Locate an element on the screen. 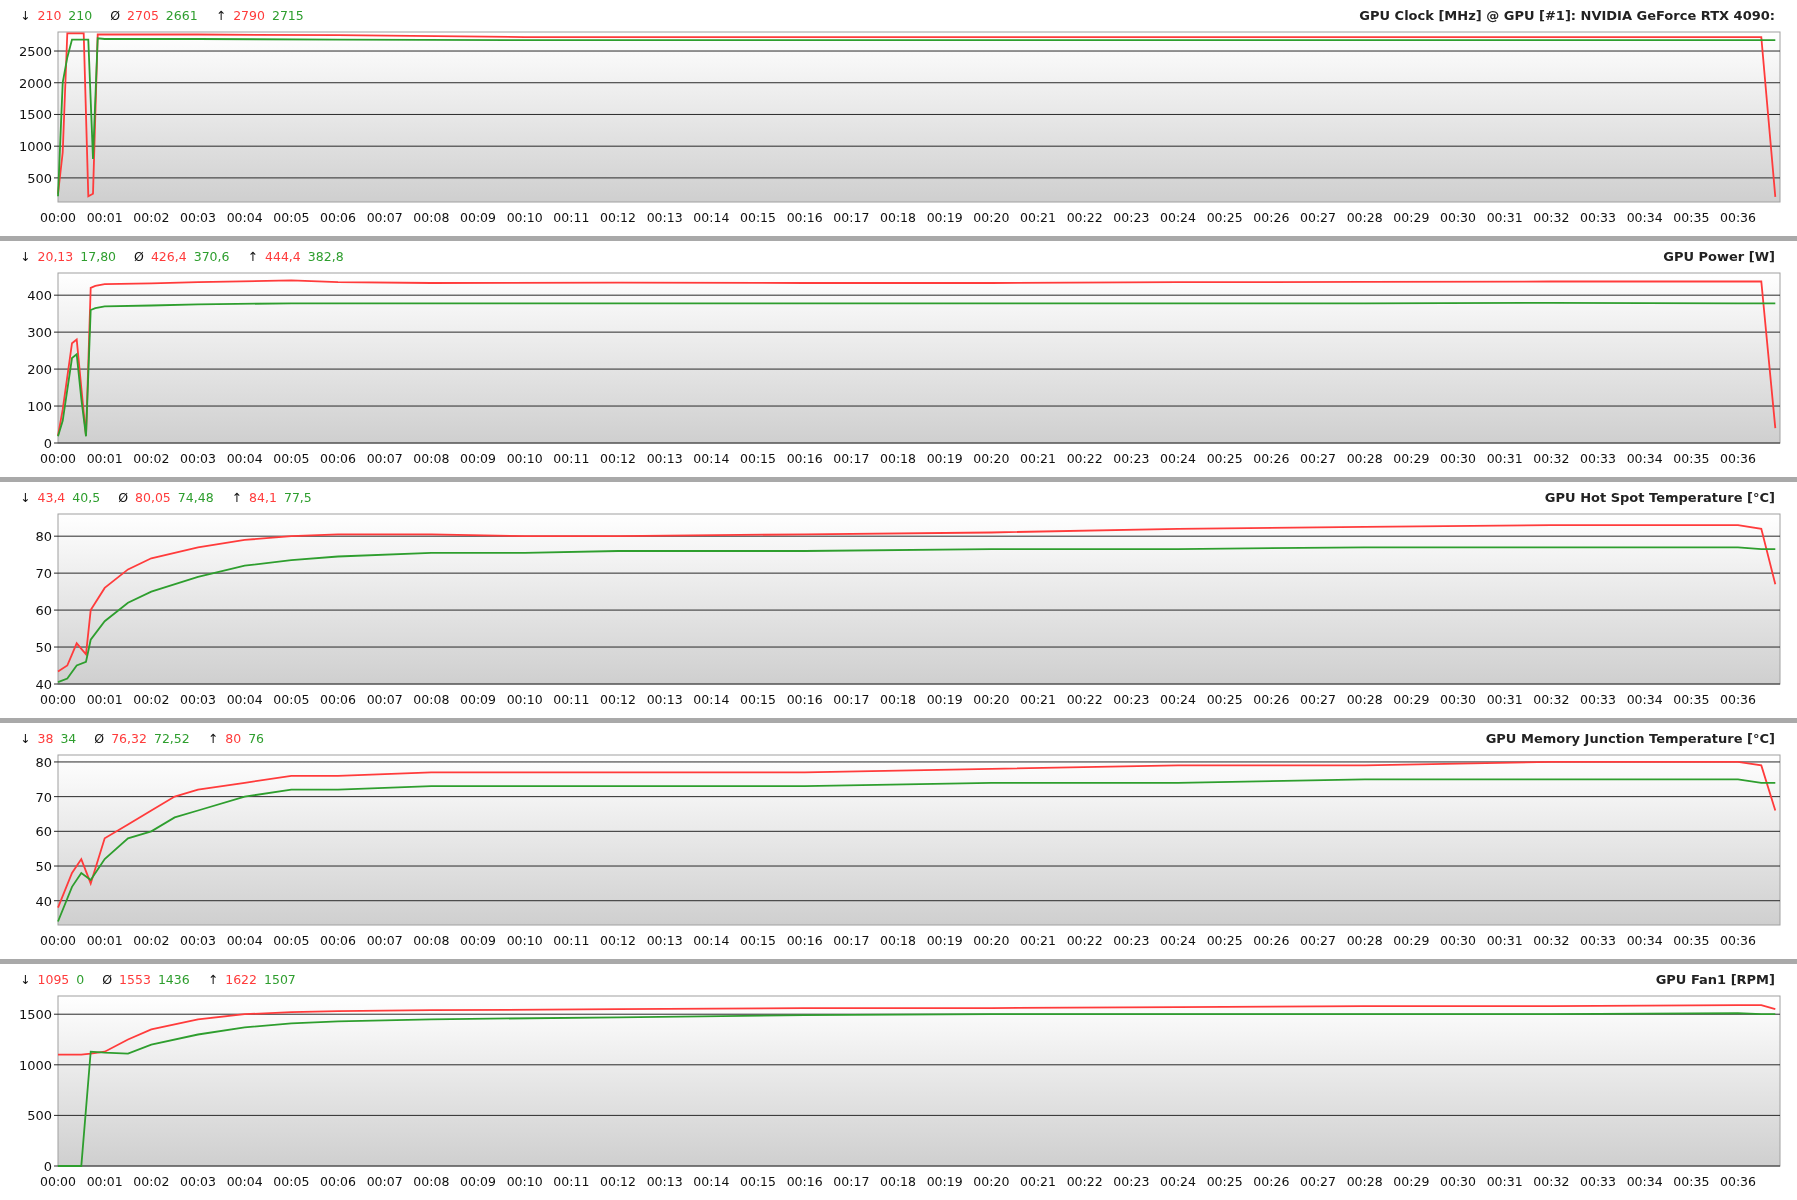  stat-value: 77,5 is located at coordinates (297, 497).